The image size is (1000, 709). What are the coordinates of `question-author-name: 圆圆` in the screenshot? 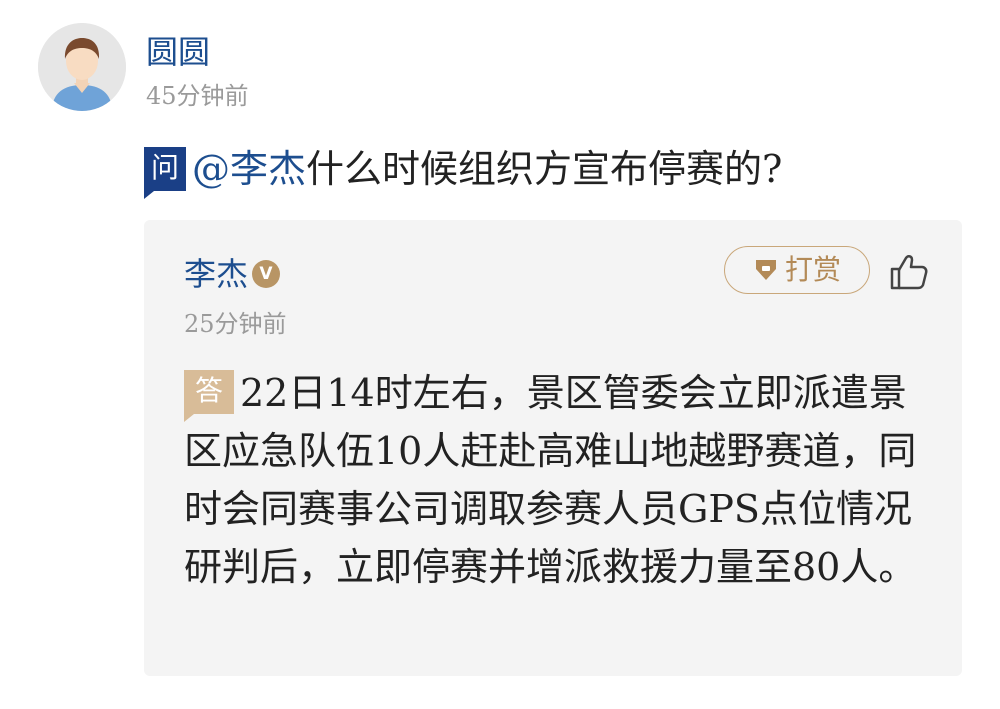 It's located at (178, 52).